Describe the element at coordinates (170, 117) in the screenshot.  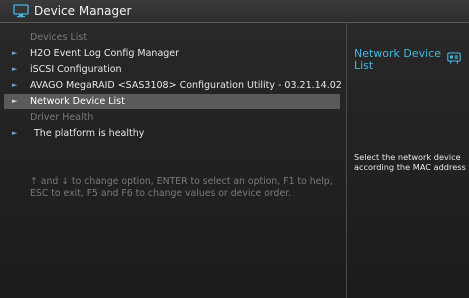
I see `section-header-driver-health: Driver Health` at that location.